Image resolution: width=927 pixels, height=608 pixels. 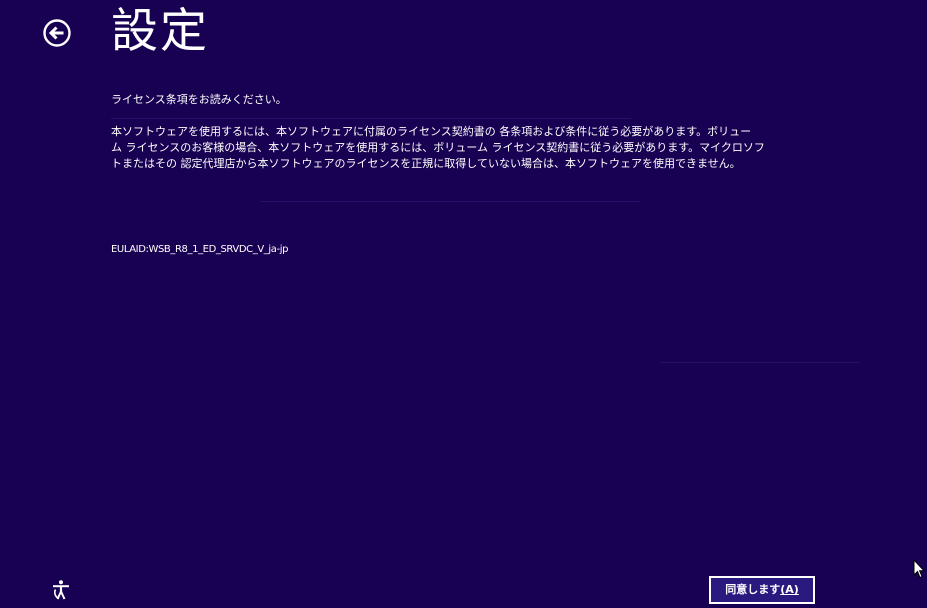 What do you see at coordinates (481, 100) in the screenshot?
I see `license-section: ライセンス条項をお読みください。` at bounding box center [481, 100].